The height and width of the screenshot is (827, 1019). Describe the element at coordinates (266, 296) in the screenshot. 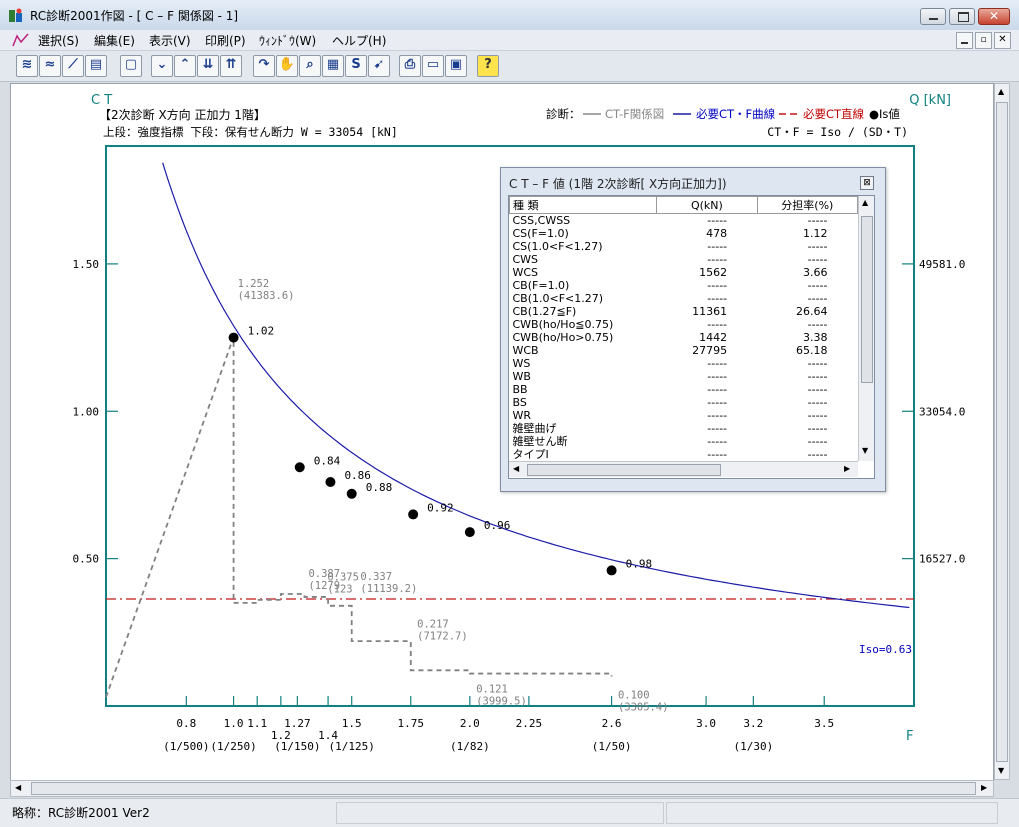

I see `ctf-annotation-q: (41383.6)` at that location.